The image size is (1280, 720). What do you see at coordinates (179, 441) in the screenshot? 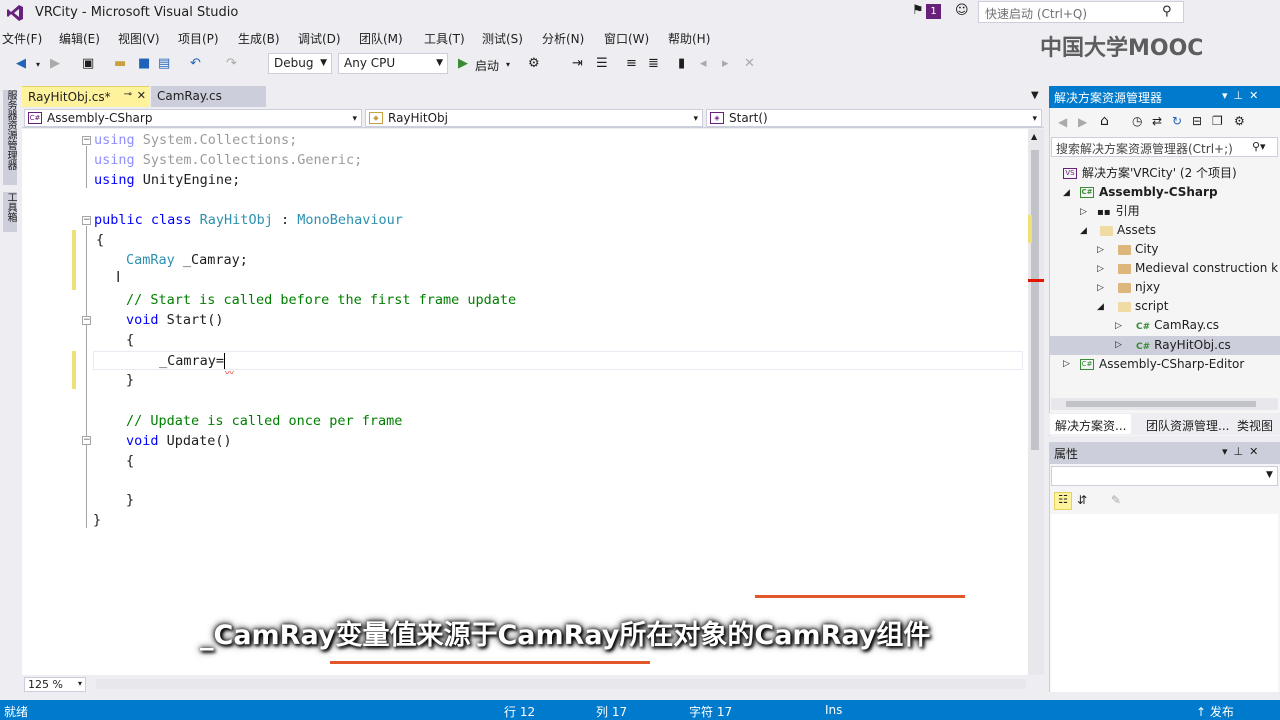
I see `code-line-16: void Update()` at bounding box center [179, 441].